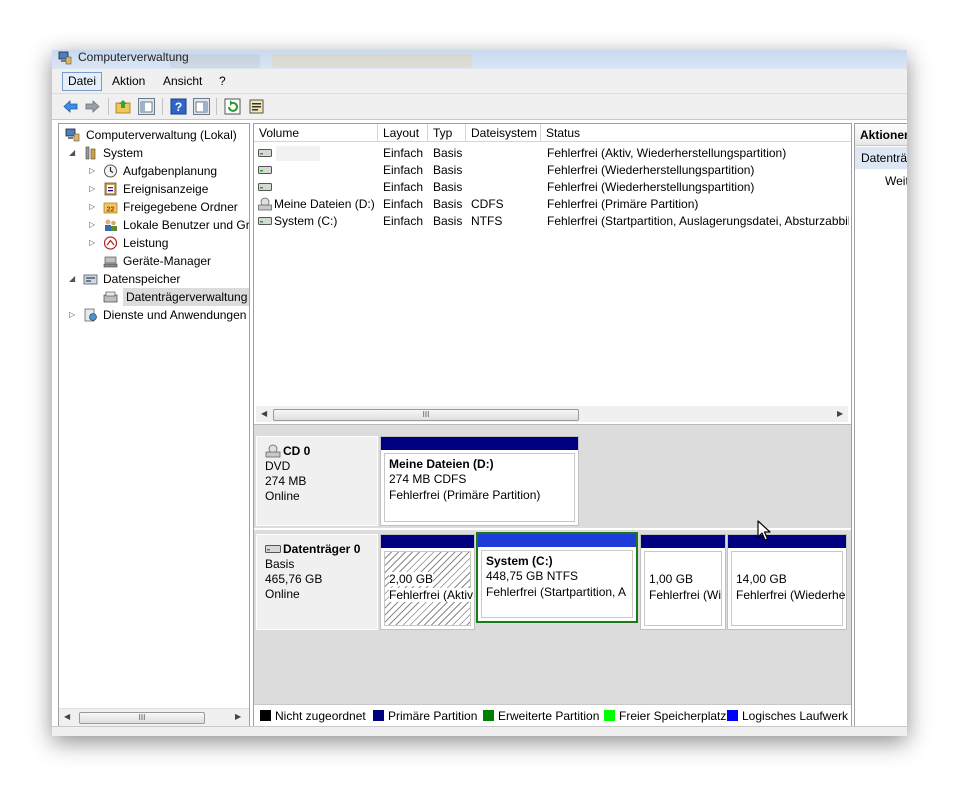 The width and height of the screenshot is (958, 785). Describe the element at coordinates (428, 479) in the screenshot. I see `partition-size: 274 MB CDFS` at that location.